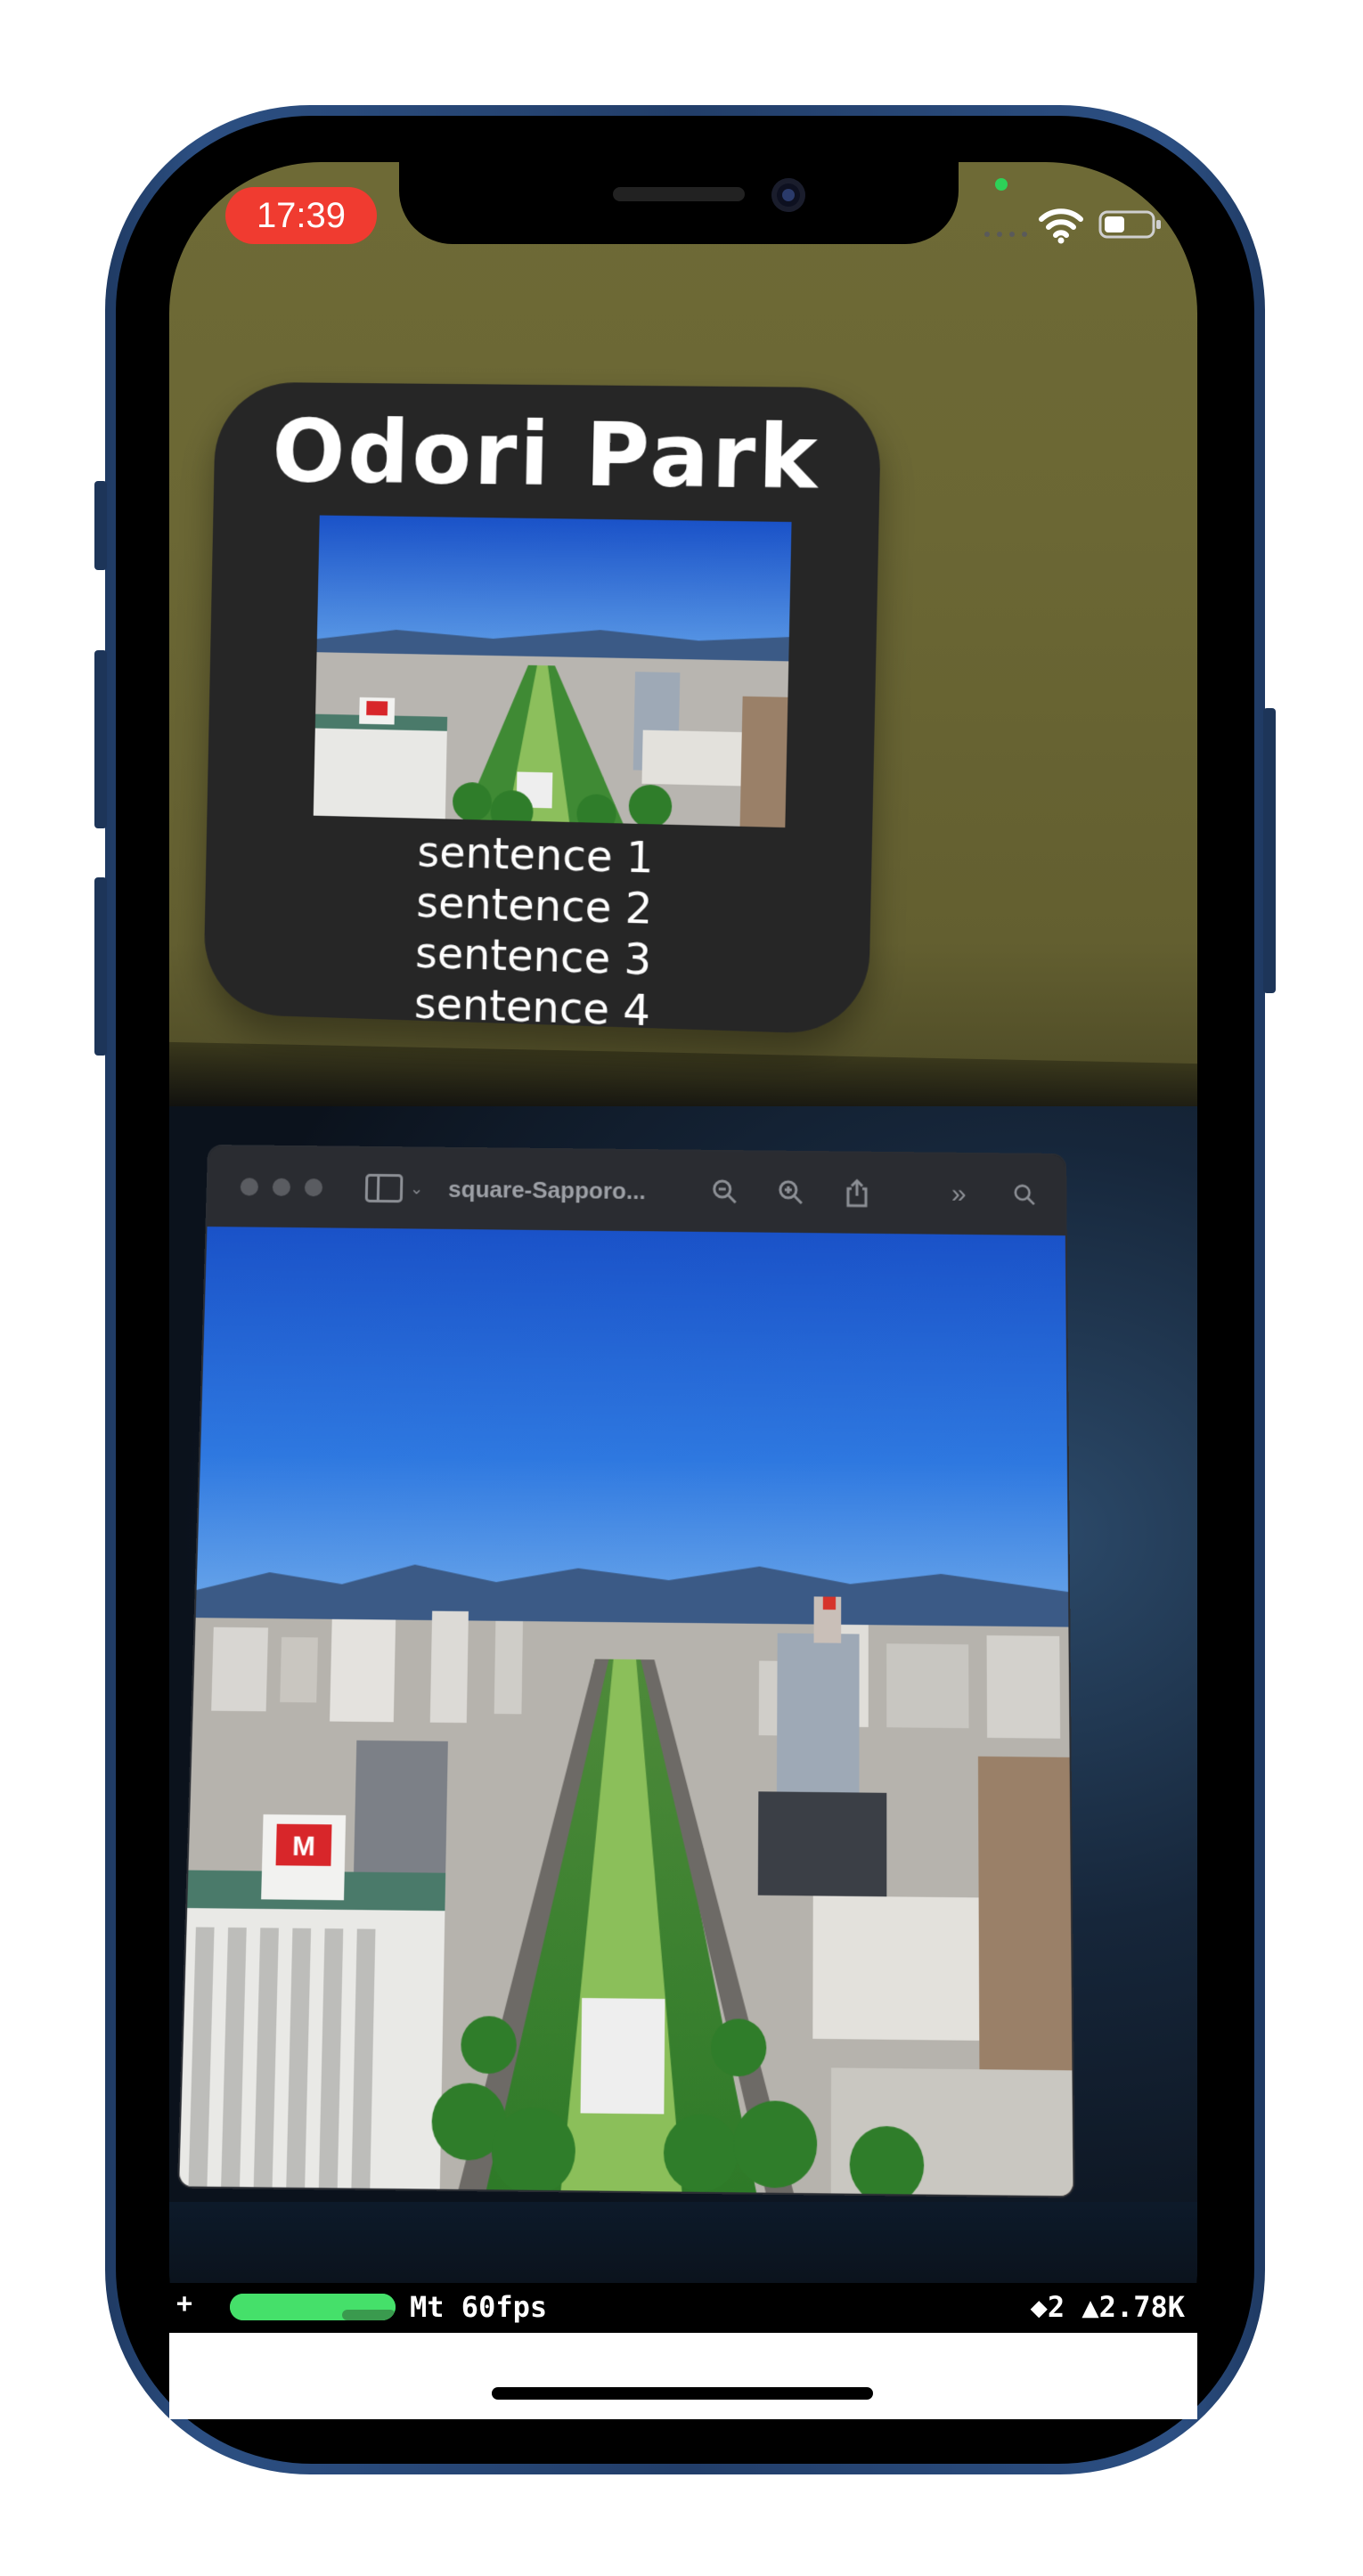 The width and height of the screenshot is (1363, 2576). Describe the element at coordinates (1006, 235) in the screenshot. I see `signal-icon` at that location.